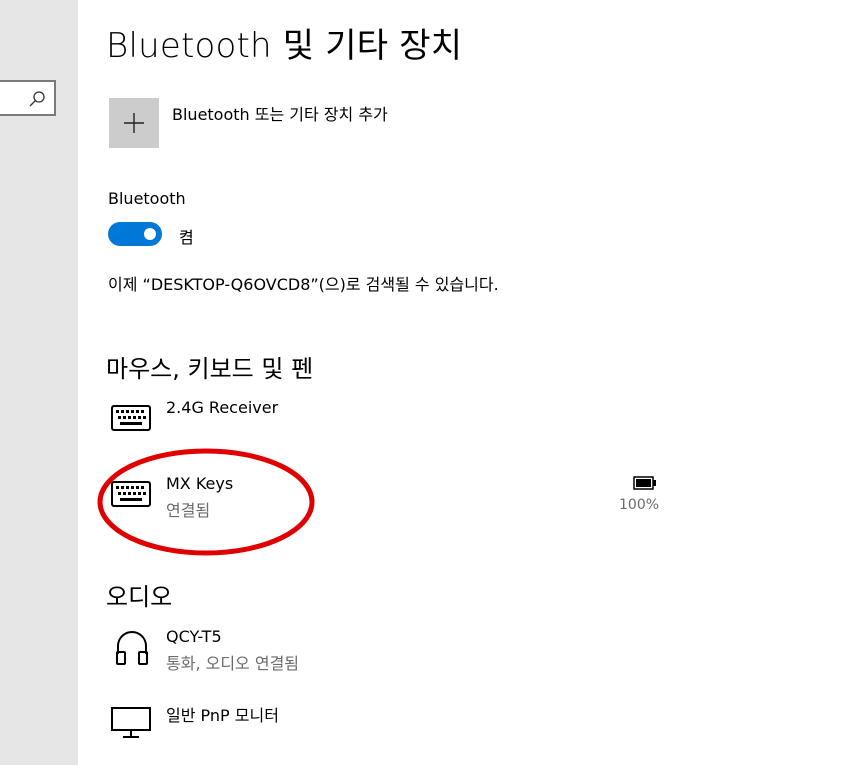 This screenshot has width=844, height=765. I want to click on search-icon, so click(37, 99).